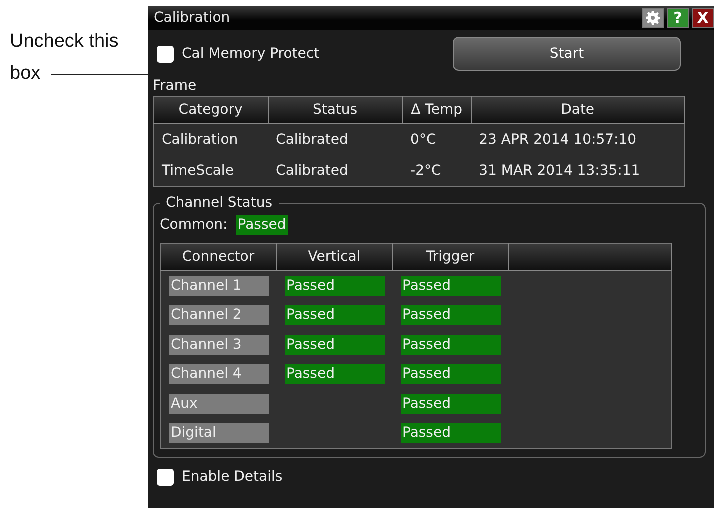 Image resolution: width=714 pixels, height=508 pixels. Describe the element at coordinates (25, 74) in the screenshot. I see `annotation-text: box` at that location.